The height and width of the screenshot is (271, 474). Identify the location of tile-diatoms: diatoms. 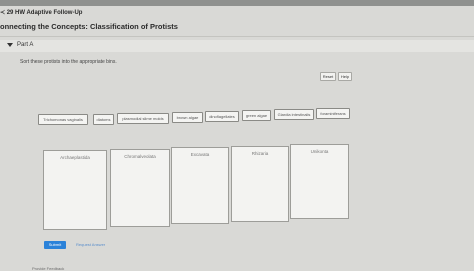
(103, 119).